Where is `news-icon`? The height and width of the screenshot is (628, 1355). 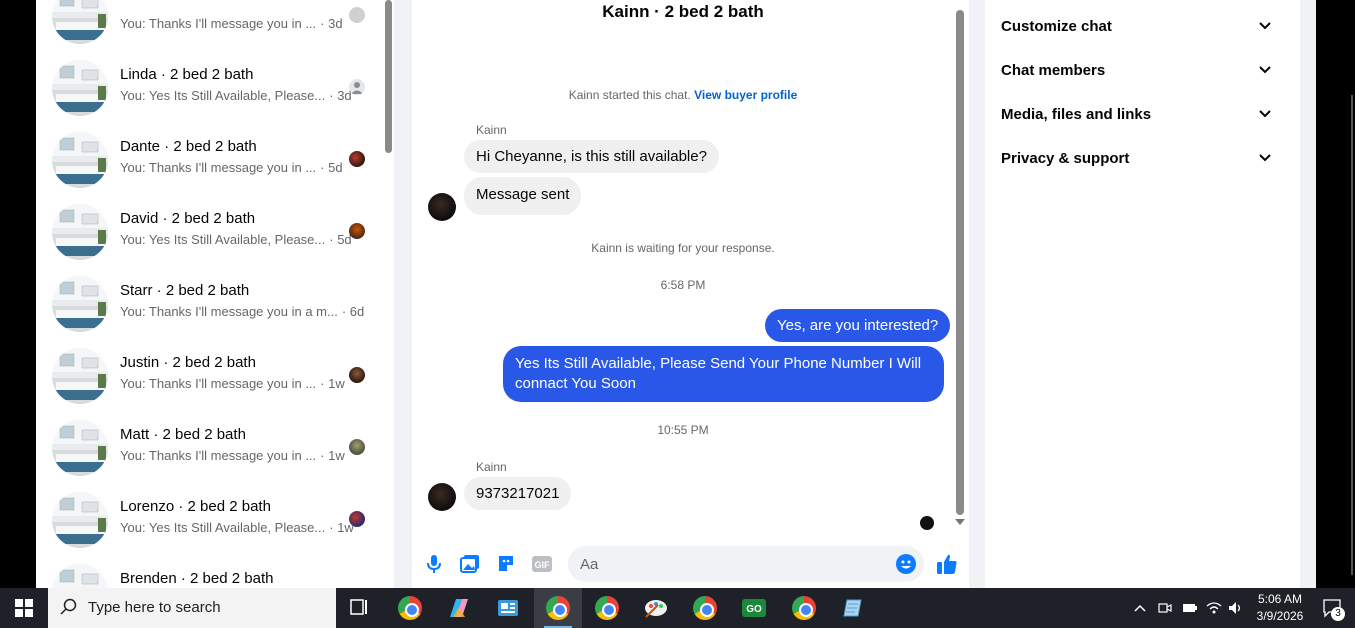 news-icon is located at coordinates (508, 608).